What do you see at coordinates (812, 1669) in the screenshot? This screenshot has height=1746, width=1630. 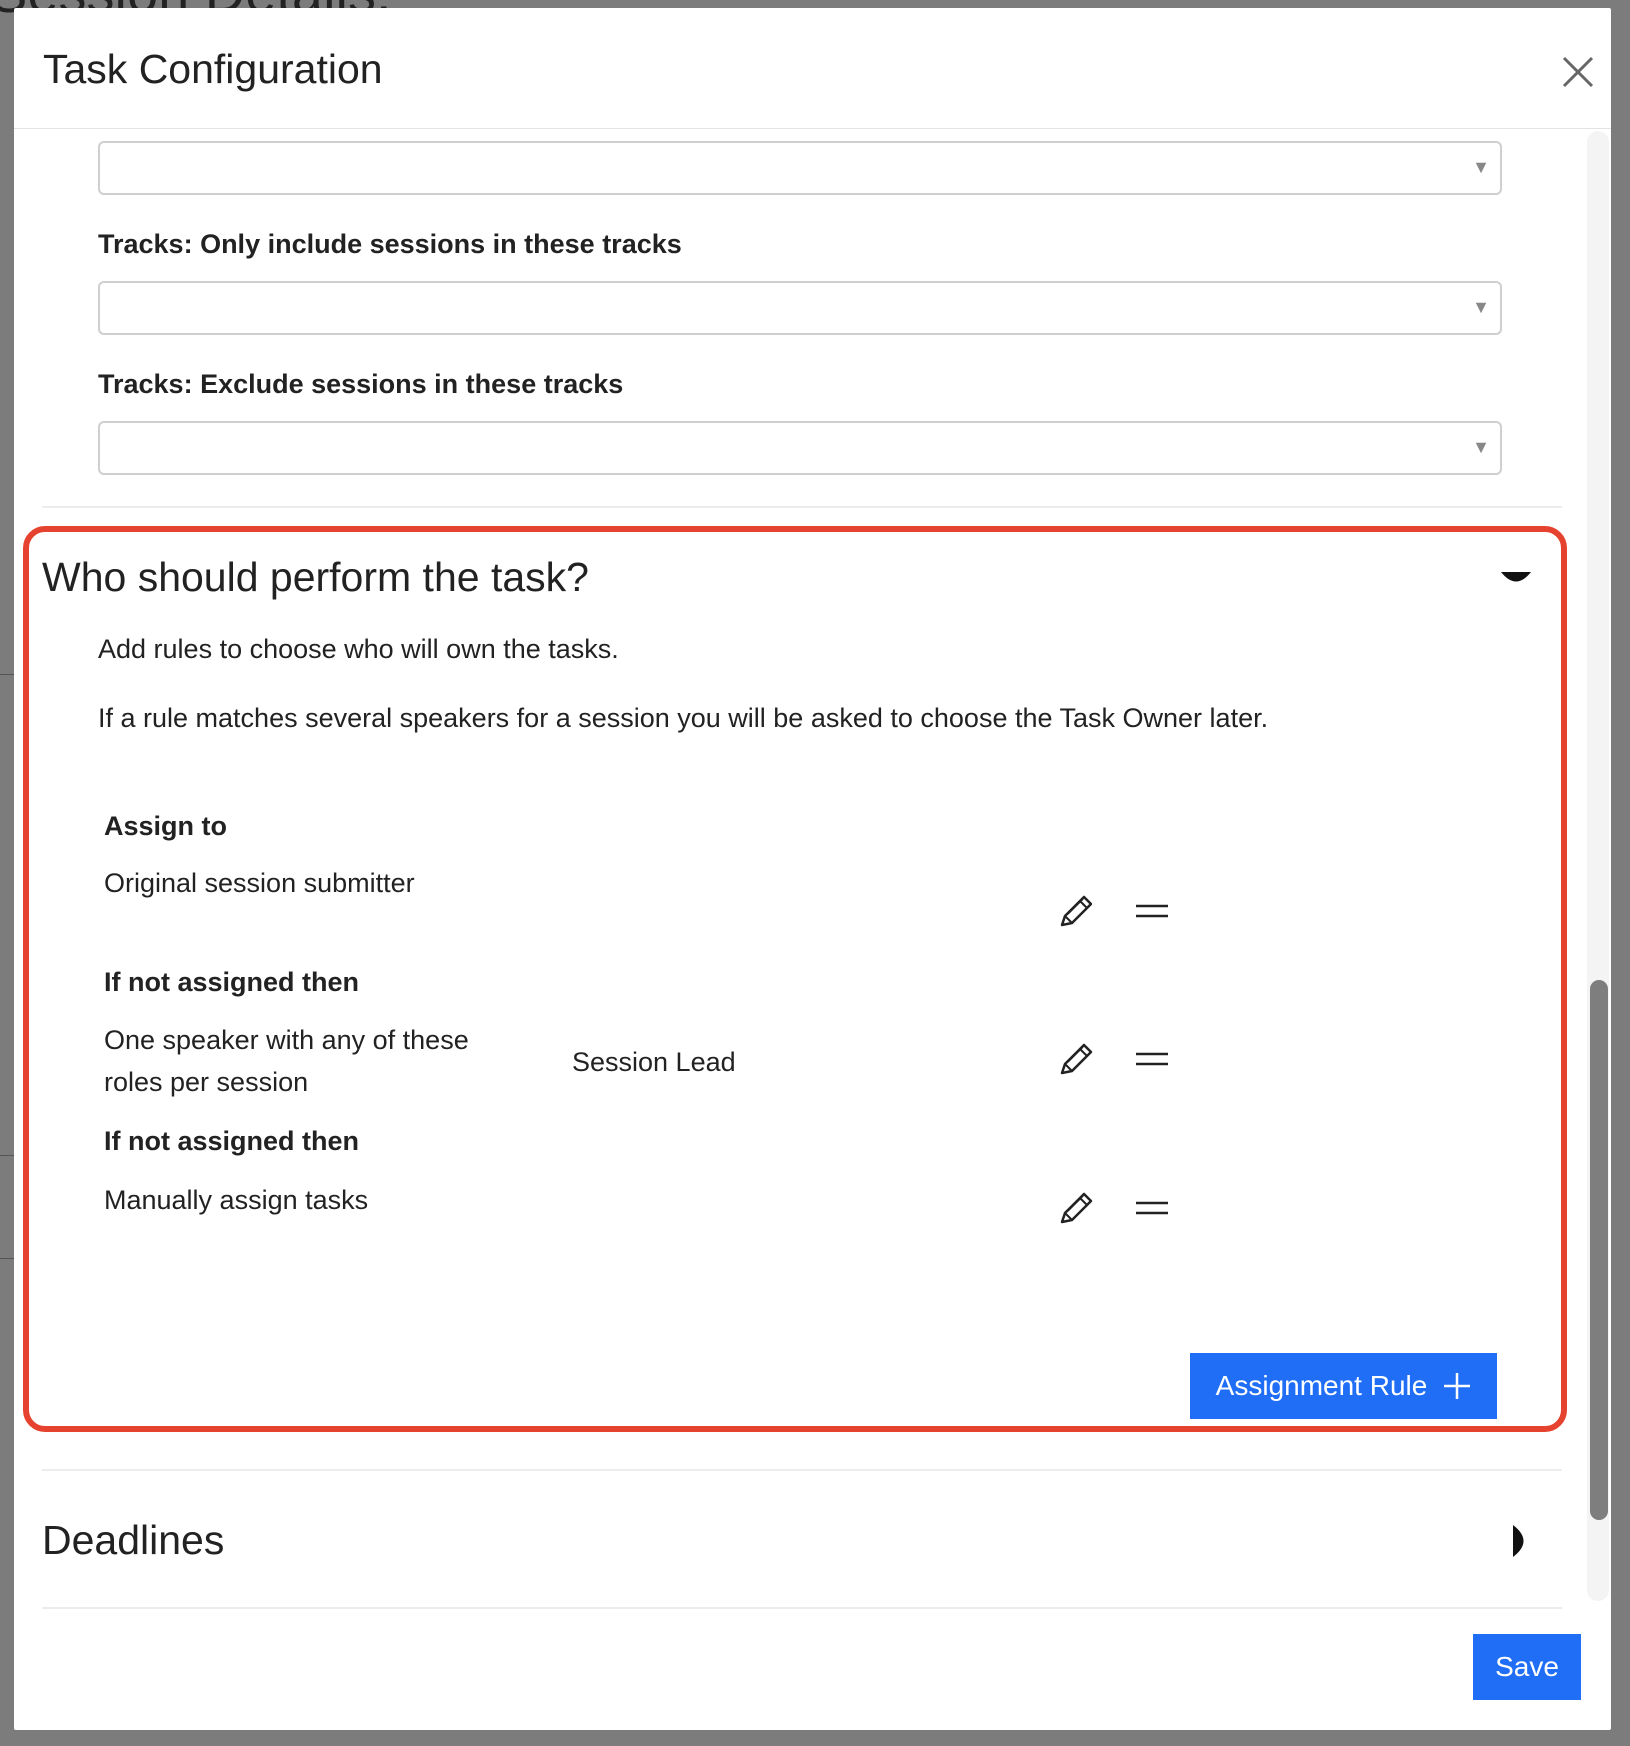 I see `modal-footer: Save` at bounding box center [812, 1669].